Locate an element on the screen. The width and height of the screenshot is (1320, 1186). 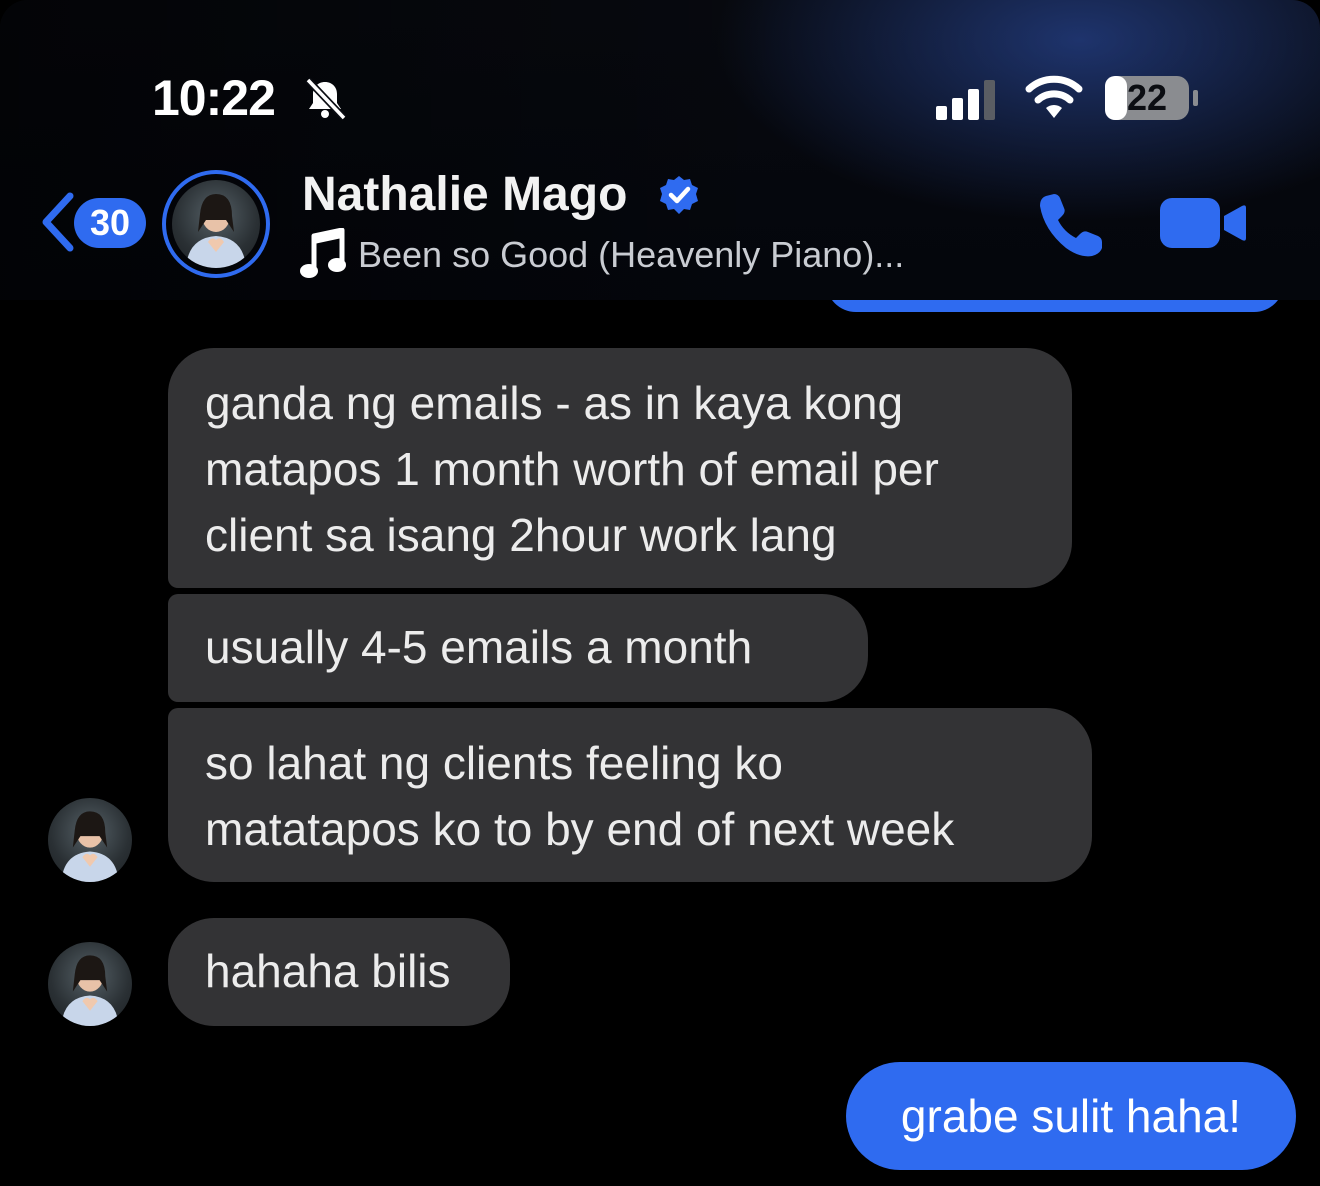
back-chevron-icon is located at coordinates (58, 222).